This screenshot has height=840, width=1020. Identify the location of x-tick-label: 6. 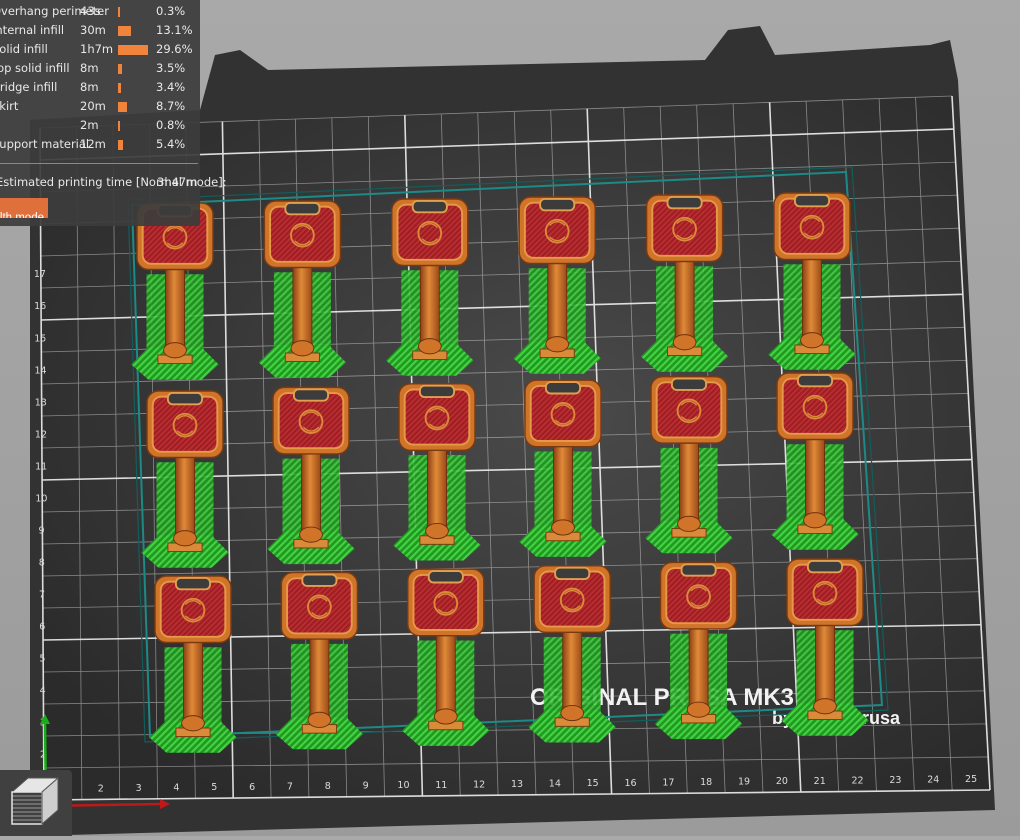
(252, 787).